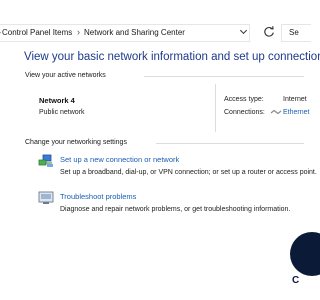 The image size is (320, 300). Describe the element at coordinates (65, 75) in the screenshot. I see `active-networks-heading: View your active networks` at that location.